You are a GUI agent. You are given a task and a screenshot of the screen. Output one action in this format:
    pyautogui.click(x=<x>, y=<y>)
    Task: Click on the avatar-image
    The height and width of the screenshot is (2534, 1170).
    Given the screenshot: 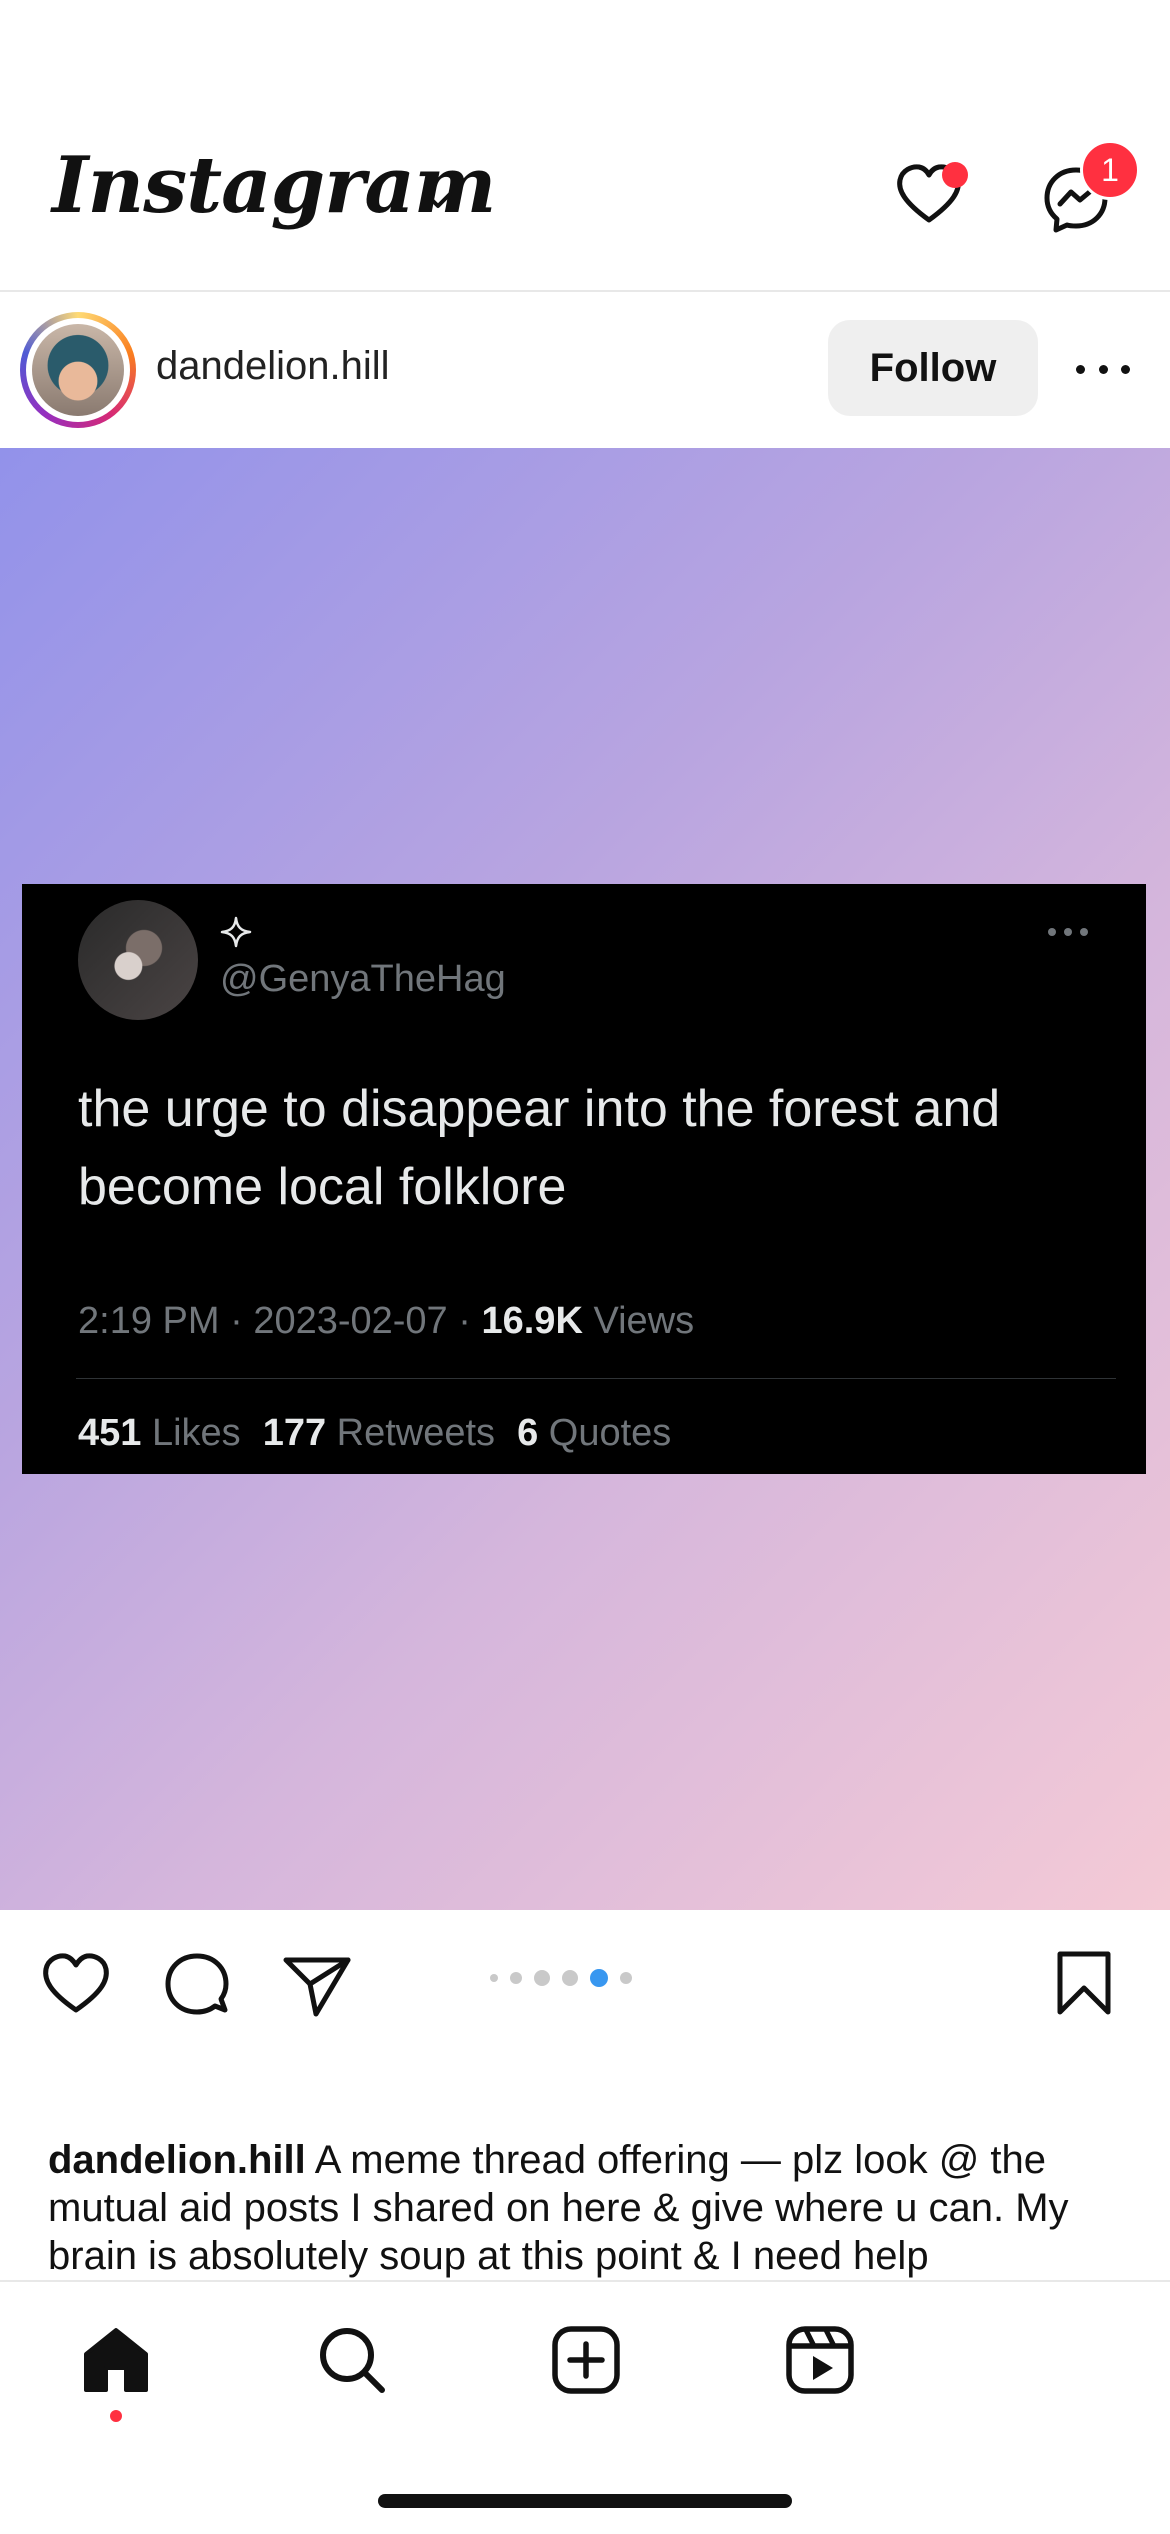 What is the action you would take?
    pyautogui.click(x=78, y=370)
    